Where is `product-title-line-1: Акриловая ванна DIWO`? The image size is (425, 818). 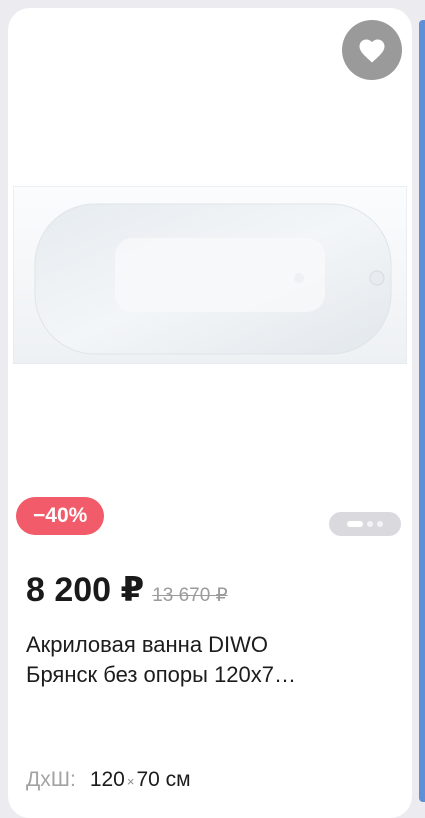
product-title-line-1: Акриловая ванна DIWO is located at coordinates (147, 644).